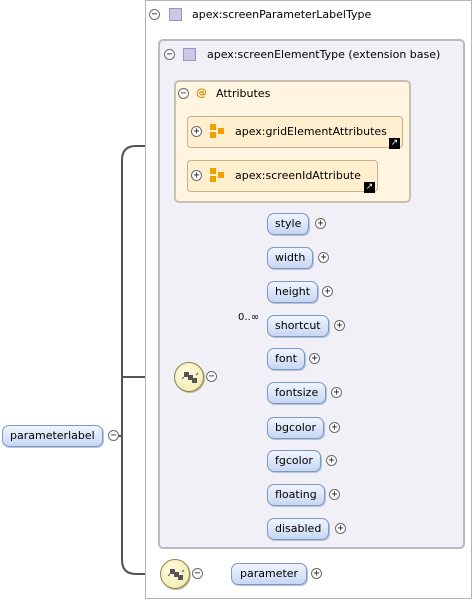 Image resolution: width=474 pixels, height=601 pixels. What do you see at coordinates (243, 93) in the screenshot?
I see `attributes-title: Attributes` at bounding box center [243, 93].